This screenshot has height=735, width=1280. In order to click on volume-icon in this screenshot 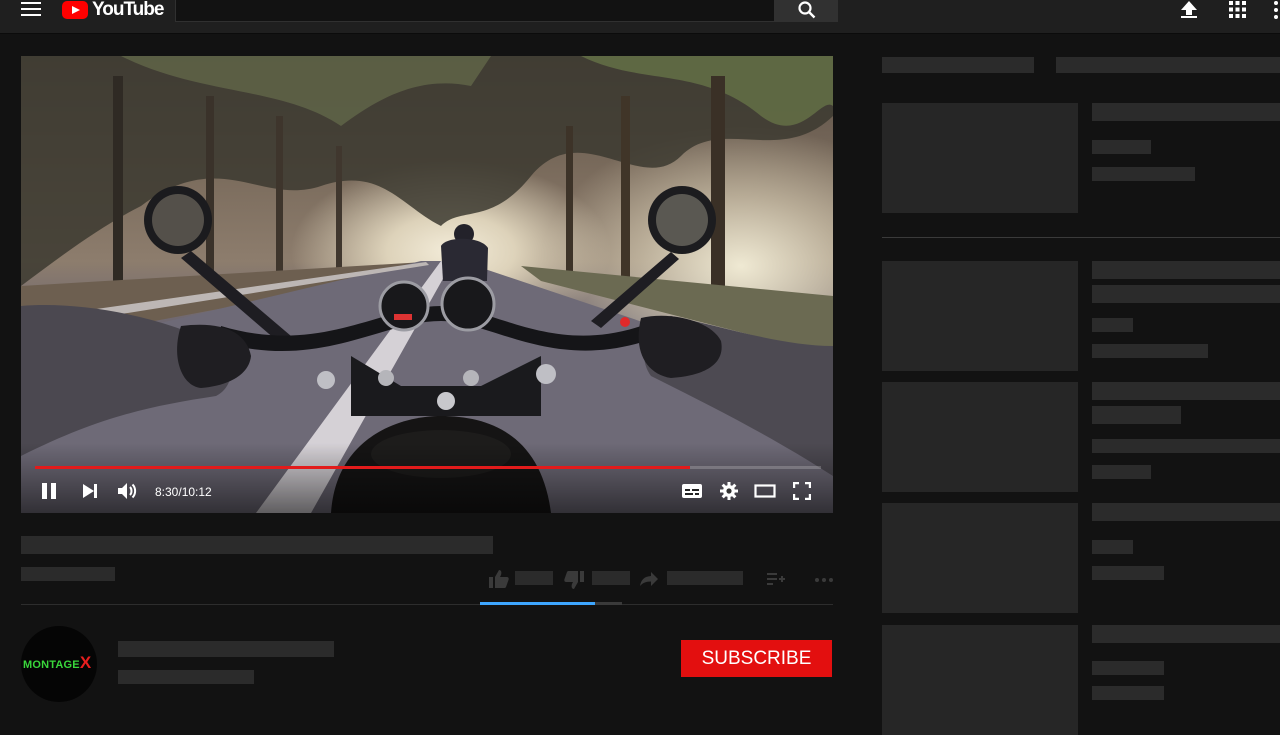, I will do `click(127, 491)`.